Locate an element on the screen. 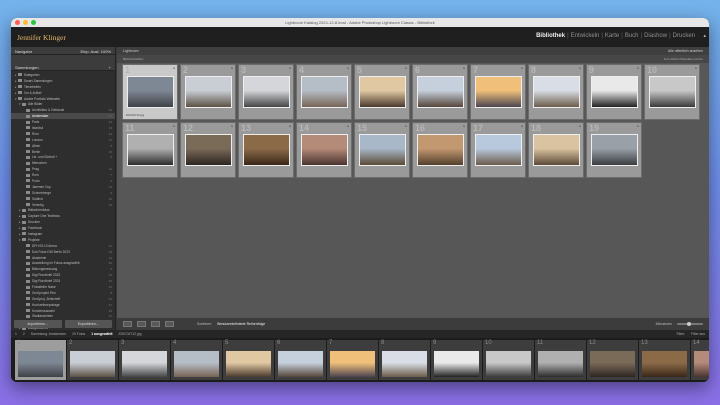  module-diashow: Diashow is located at coordinates (655, 36).